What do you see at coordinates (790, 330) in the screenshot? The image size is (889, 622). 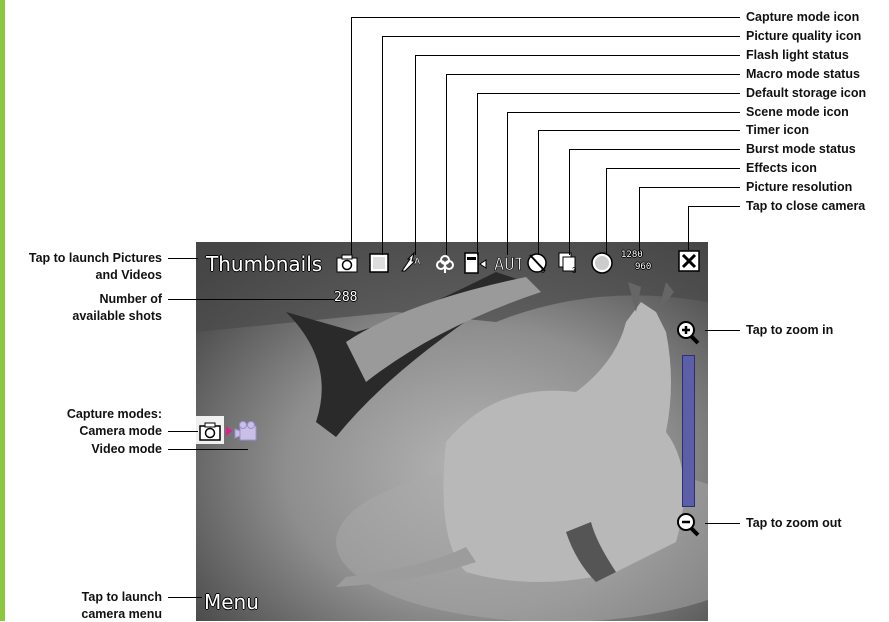 I see `callout-zoom-in: Tap to zoom in` at bounding box center [790, 330].